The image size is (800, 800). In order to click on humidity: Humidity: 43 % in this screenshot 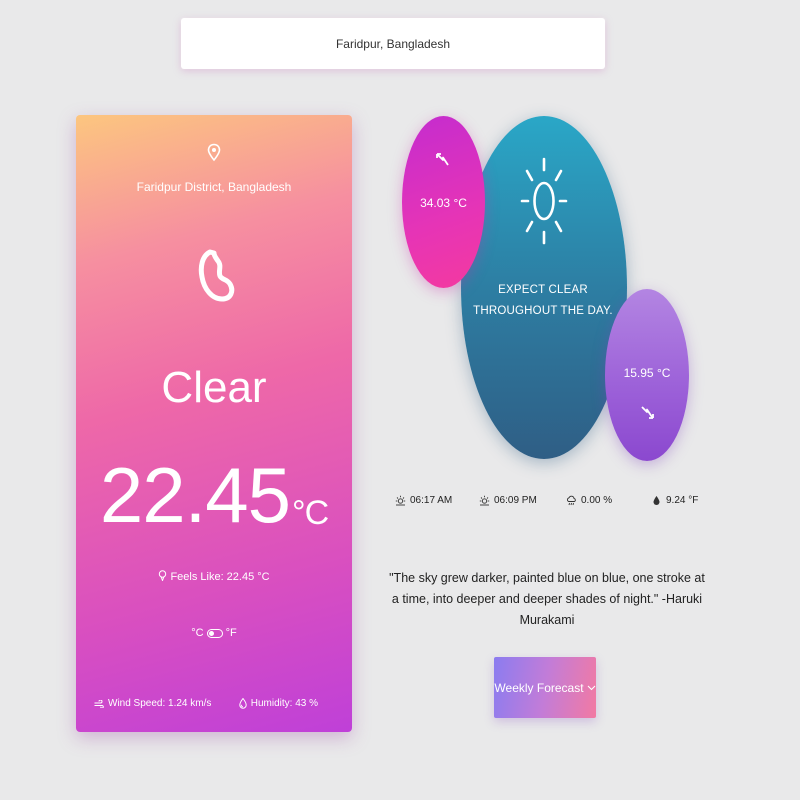, I will do `click(278, 703)`.